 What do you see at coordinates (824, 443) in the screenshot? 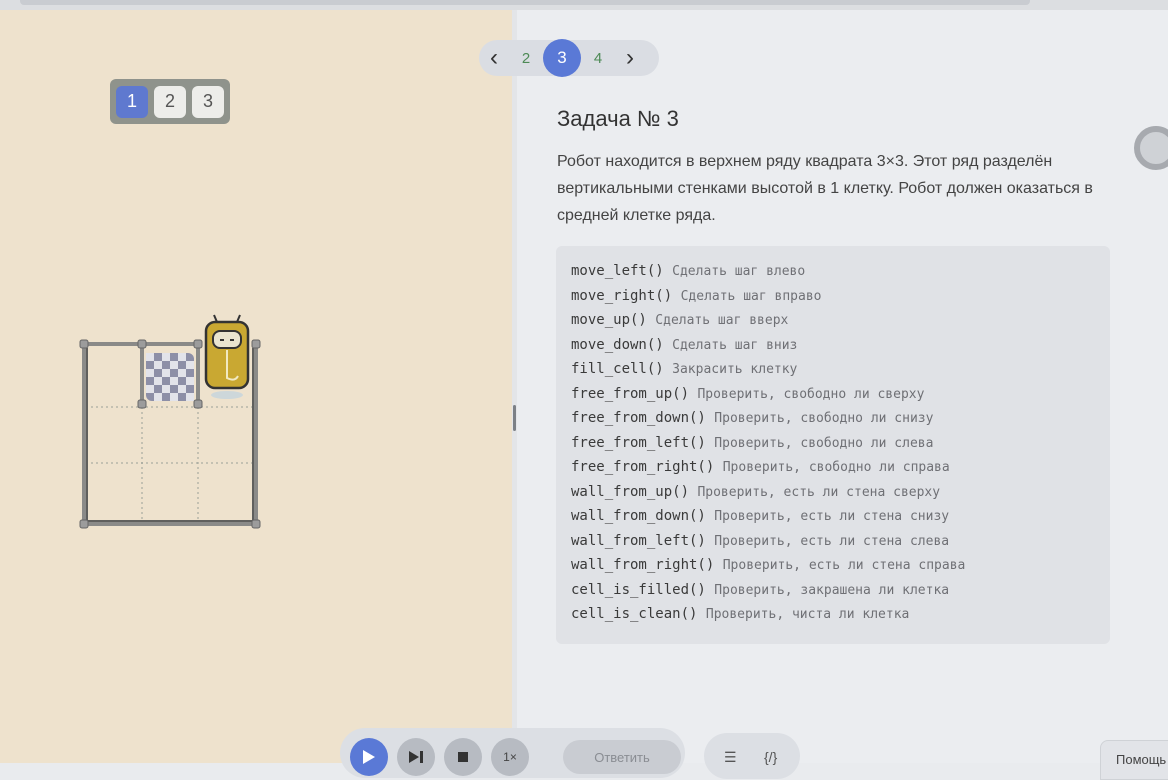
I see `command-description: Проверить, свободно ли слева` at bounding box center [824, 443].